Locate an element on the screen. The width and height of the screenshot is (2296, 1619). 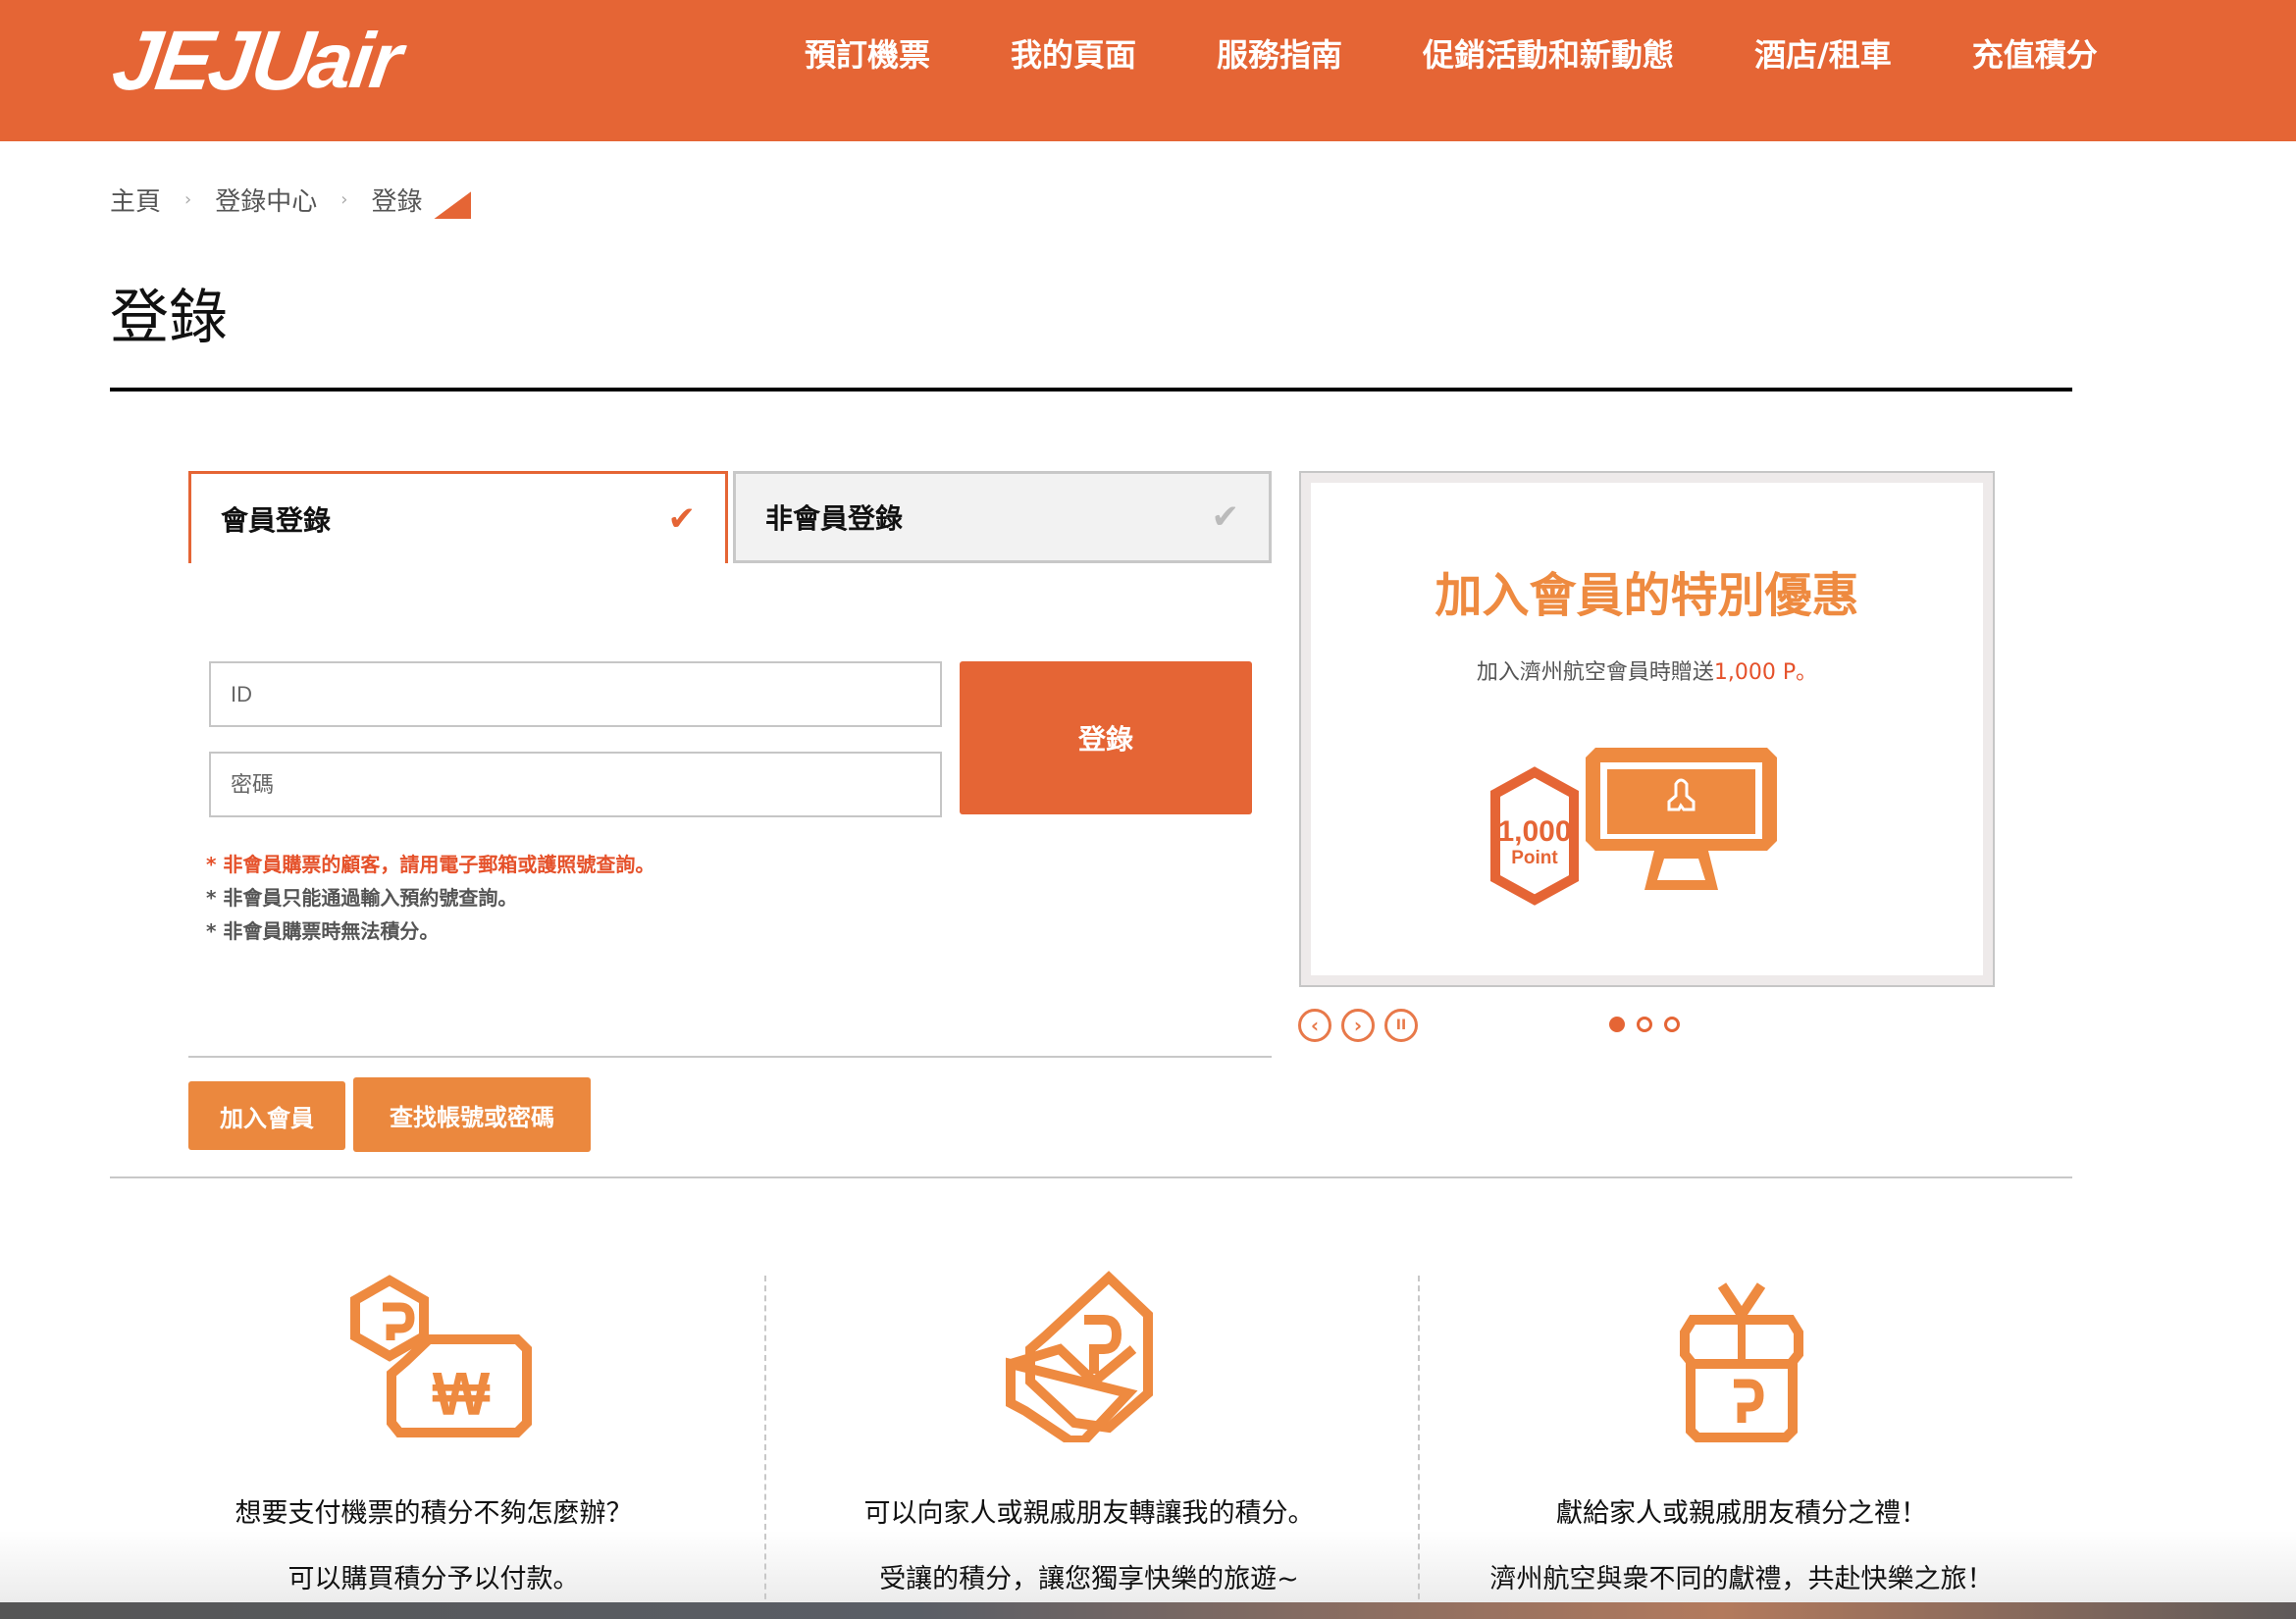
points-monitor-icon: 1,000 Point is located at coordinates (1633, 827).